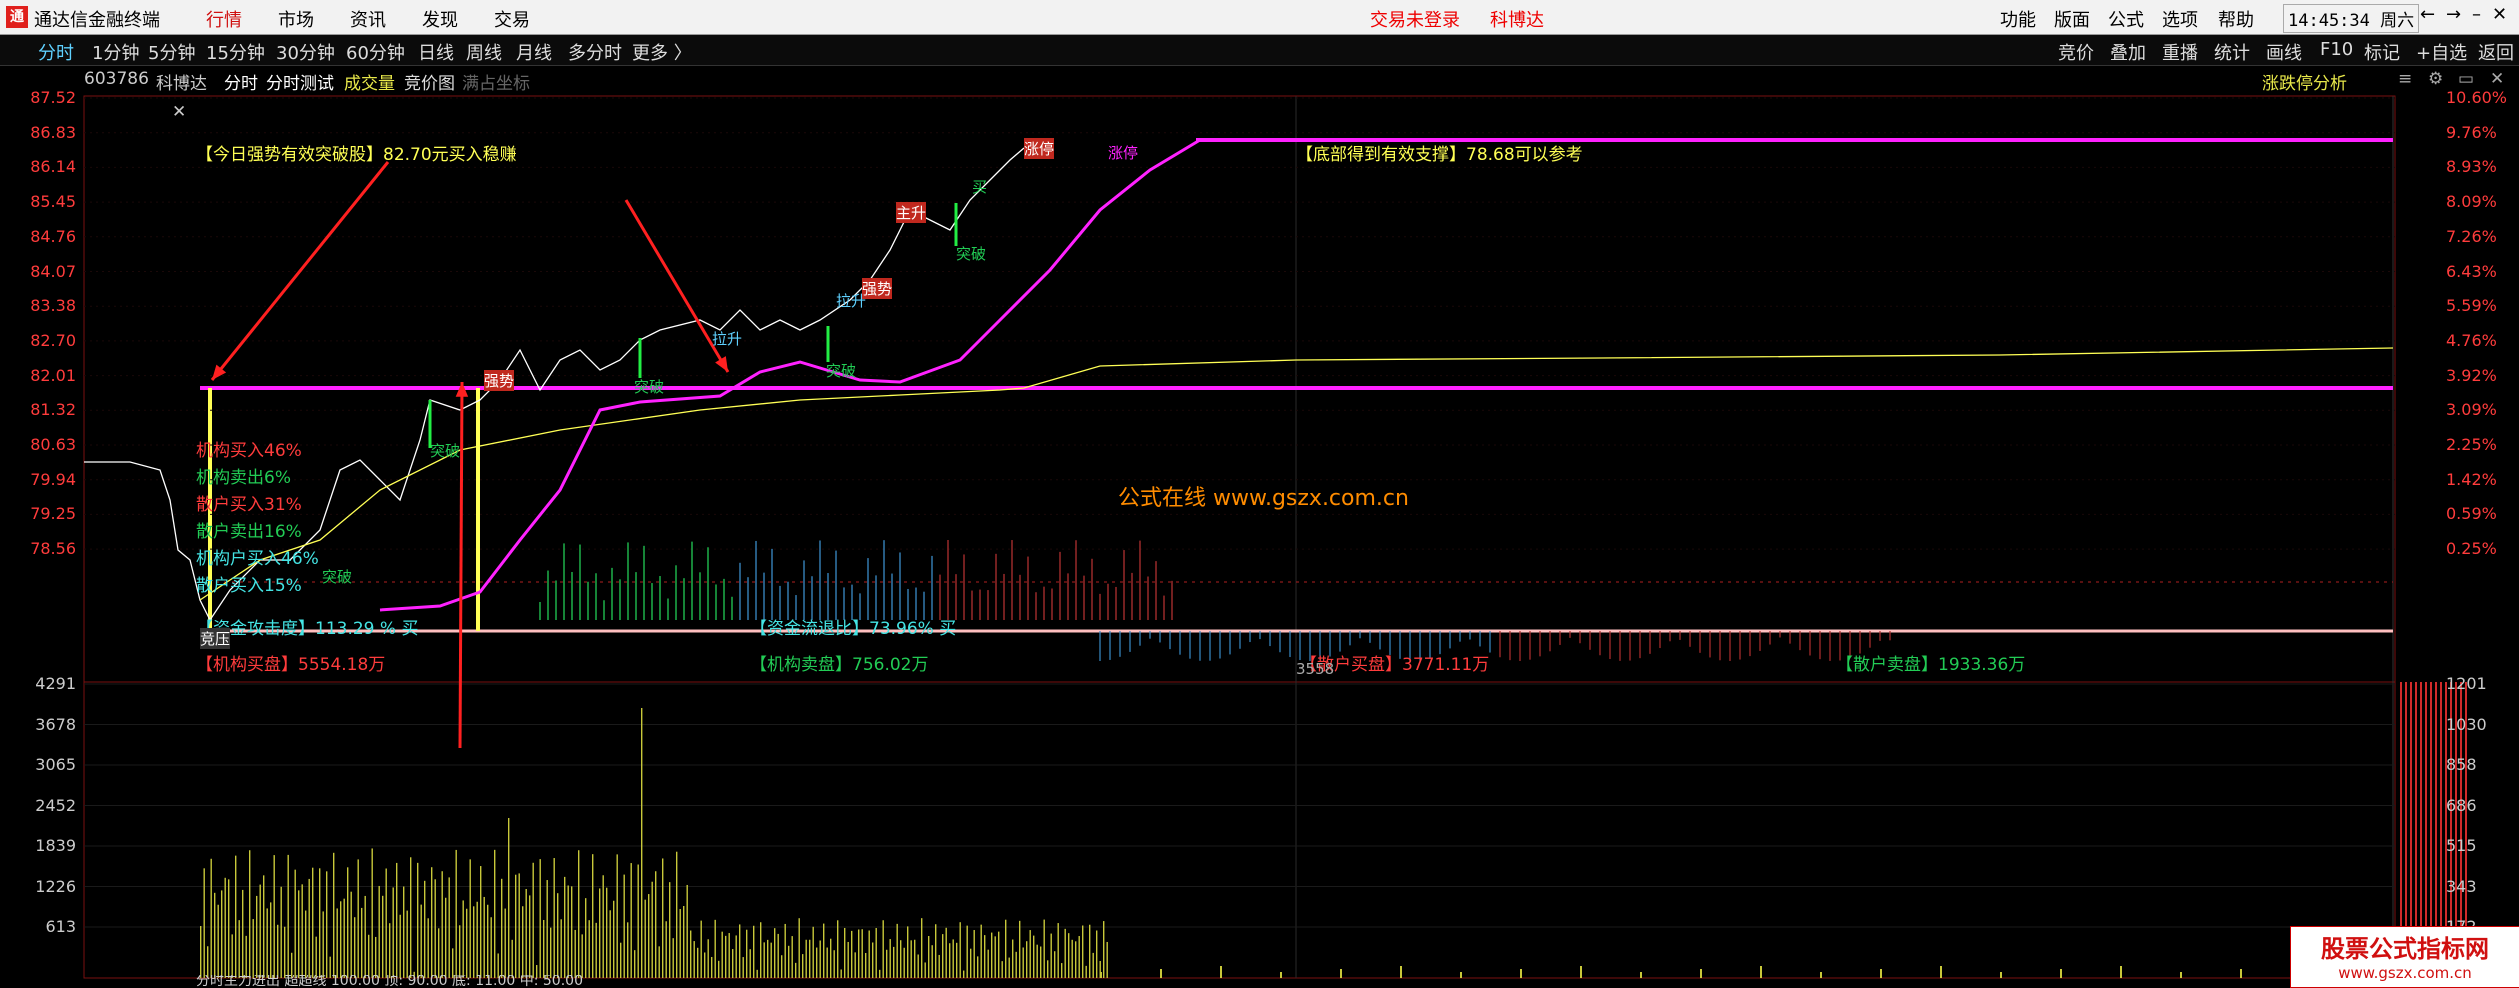 The height and width of the screenshot is (988, 2519). Describe the element at coordinates (53, 549) in the screenshot. I see `price-axis-label: 78.56` at that location.